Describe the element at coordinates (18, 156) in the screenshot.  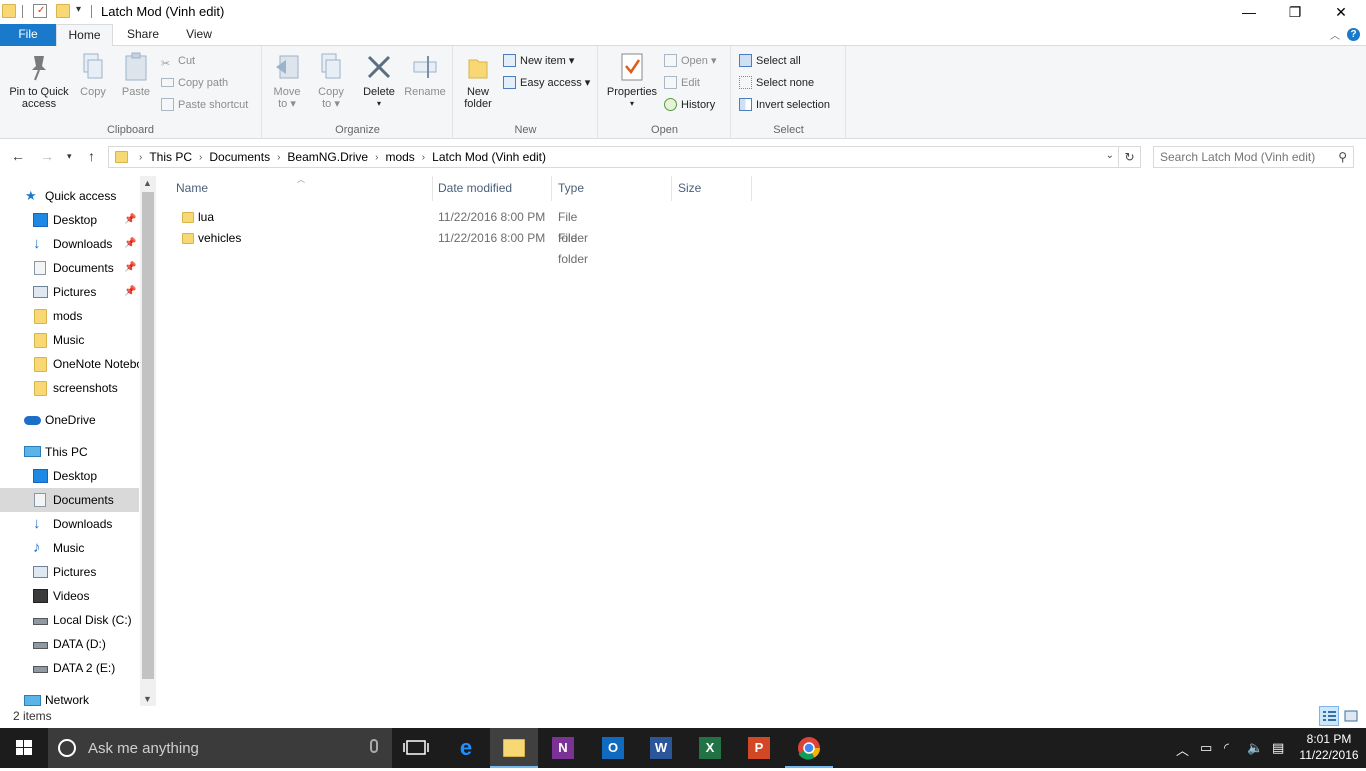
I see `back-arrow-icon: ←` at that location.